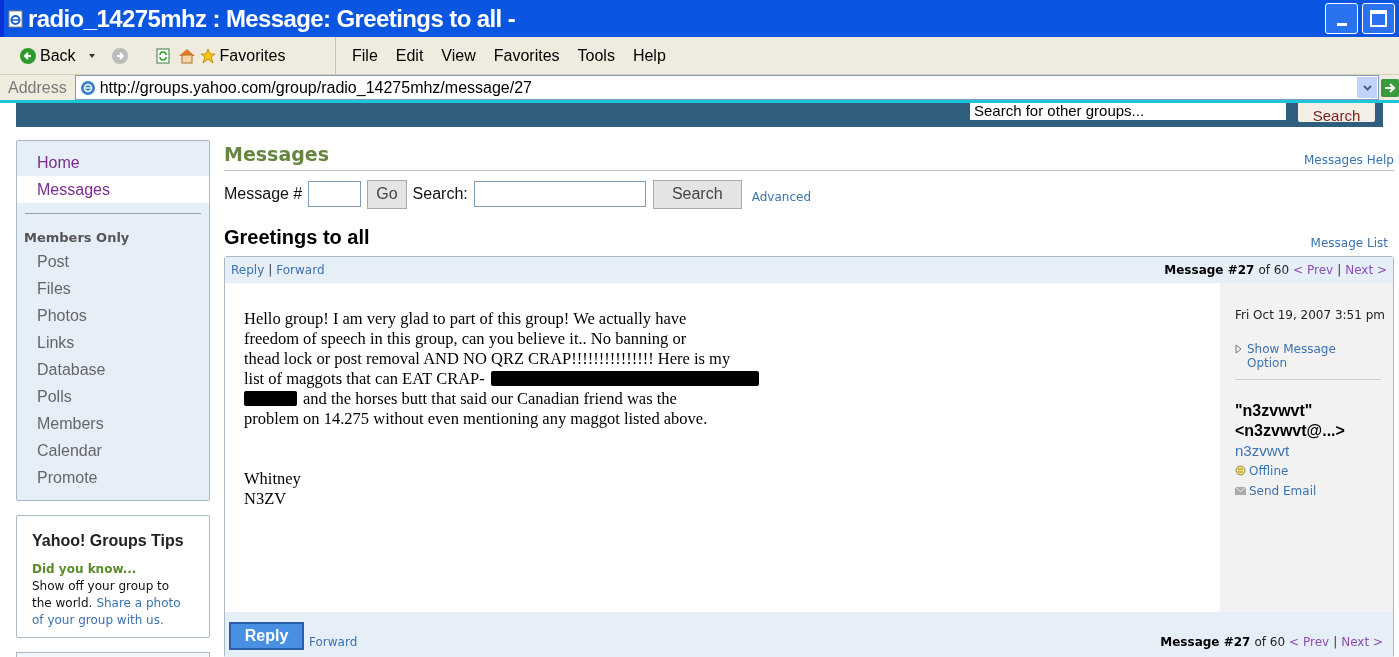  What do you see at coordinates (335, 194) in the screenshot?
I see `message-number-field` at bounding box center [335, 194].